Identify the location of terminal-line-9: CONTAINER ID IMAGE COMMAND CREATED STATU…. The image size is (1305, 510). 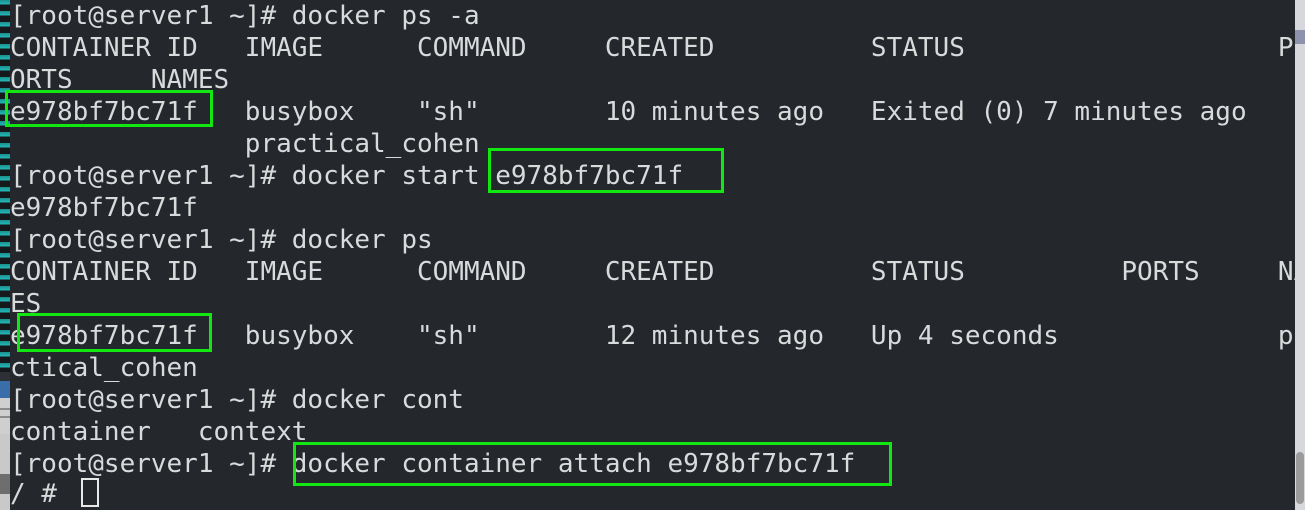
(652, 272).